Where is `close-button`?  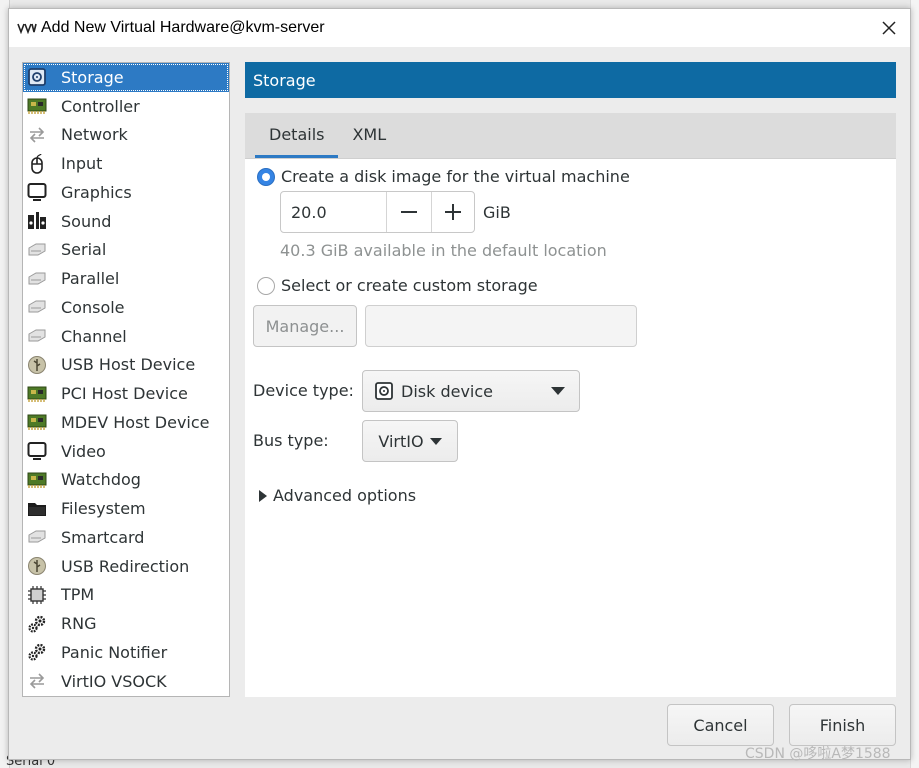 close-button is located at coordinates (889, 28).